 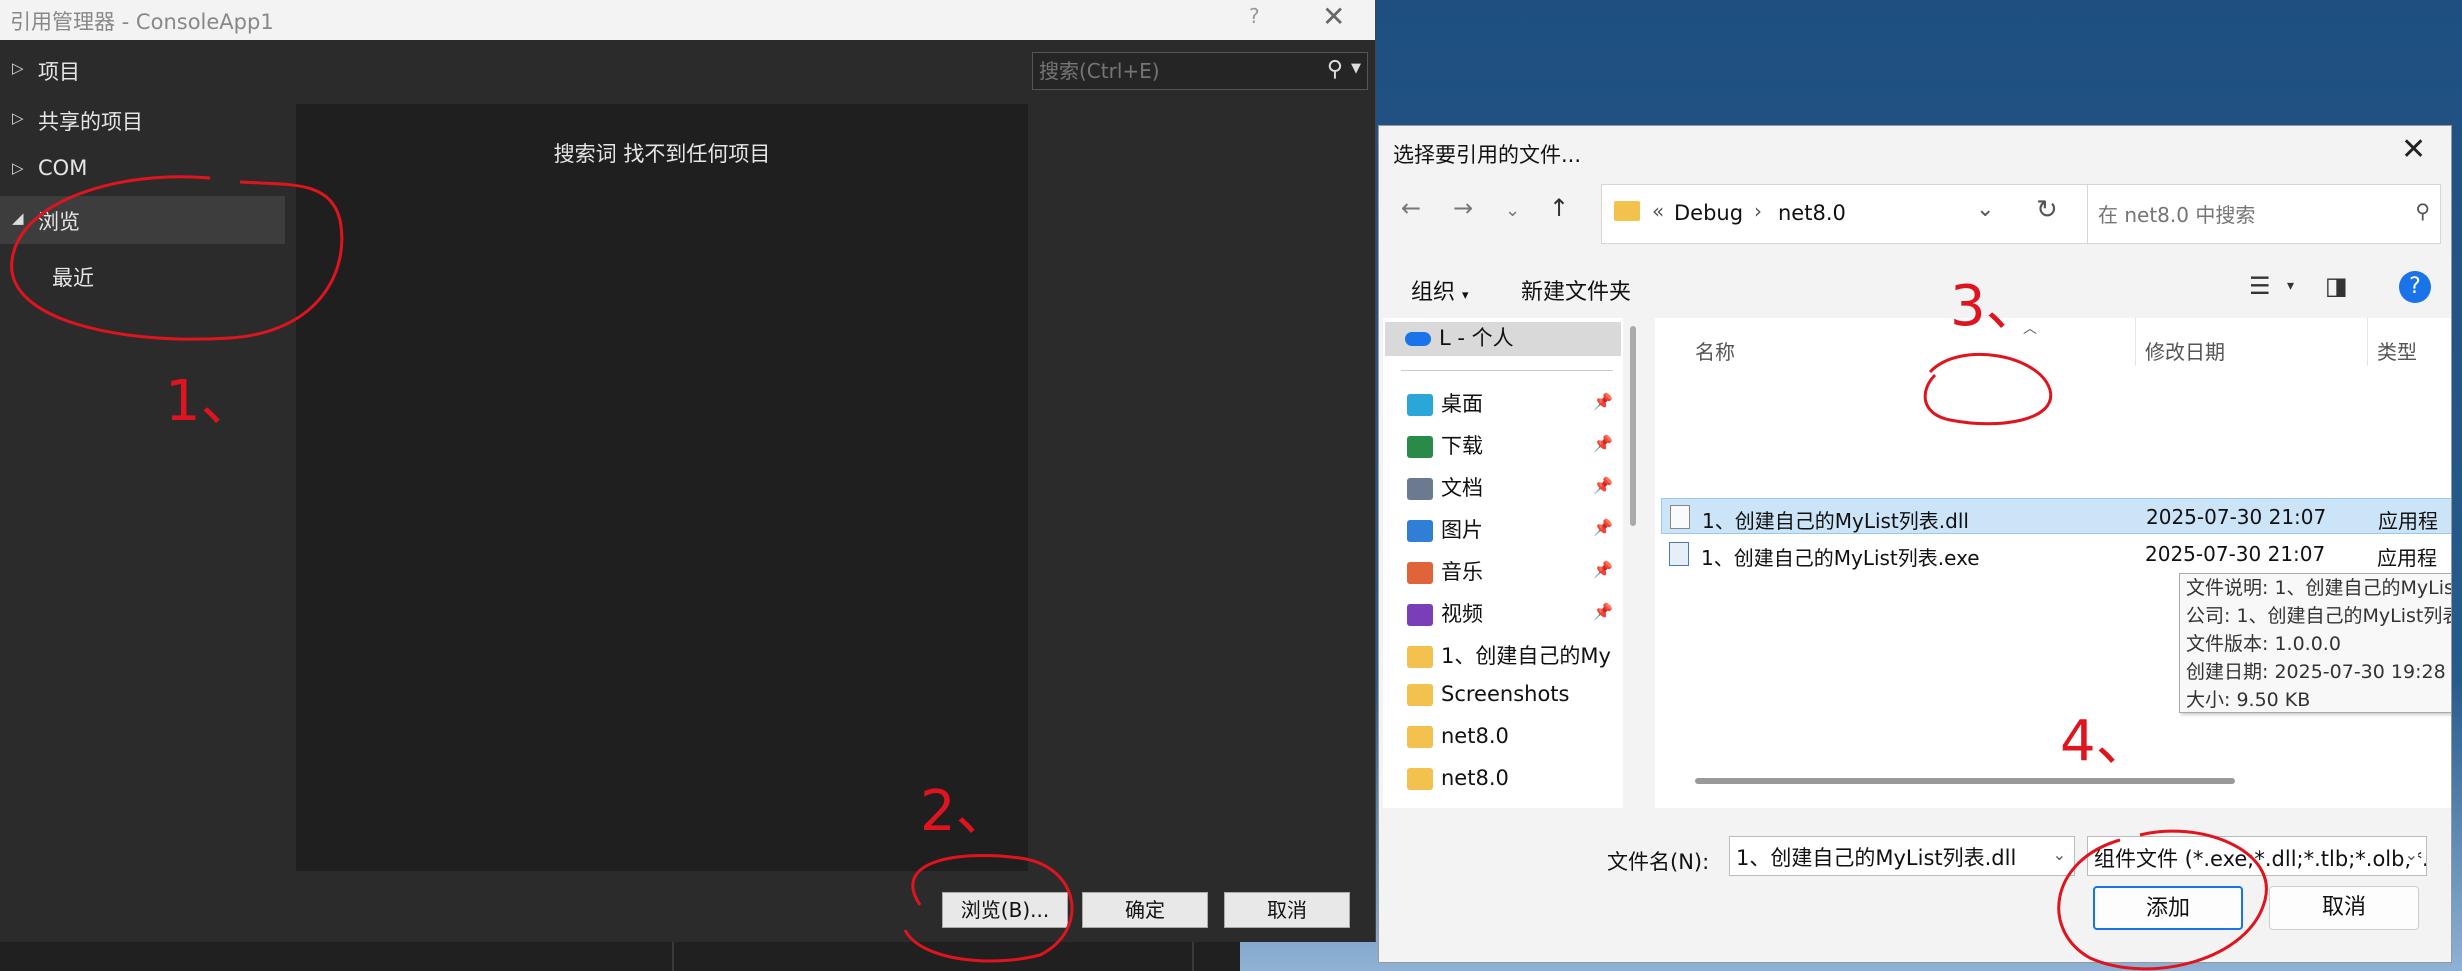 I want to click on nav-label: 下载, so click(x=1462, y=446).